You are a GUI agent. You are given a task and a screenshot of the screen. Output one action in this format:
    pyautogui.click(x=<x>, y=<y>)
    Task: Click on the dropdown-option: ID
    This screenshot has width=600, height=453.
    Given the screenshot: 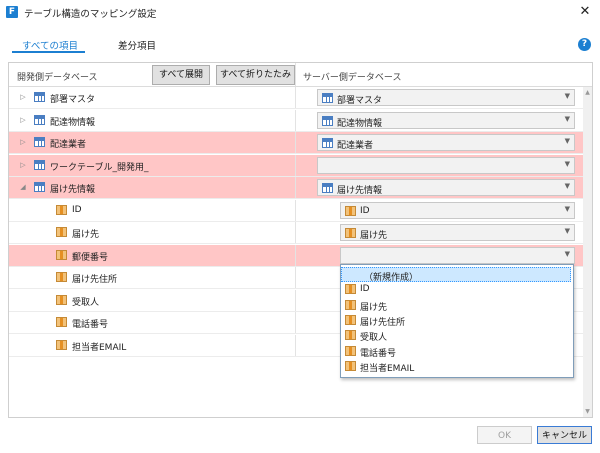 What is the action you would take?
    pyautogui.click(x=456, y=289)
    